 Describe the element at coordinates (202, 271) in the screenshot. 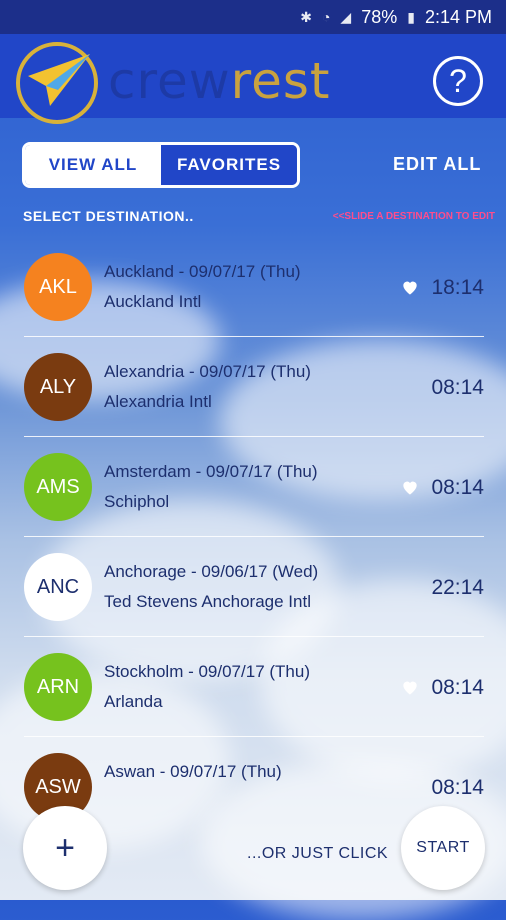

I see `city-date: Auckland - 09/07/17 (Thu)` at that location.